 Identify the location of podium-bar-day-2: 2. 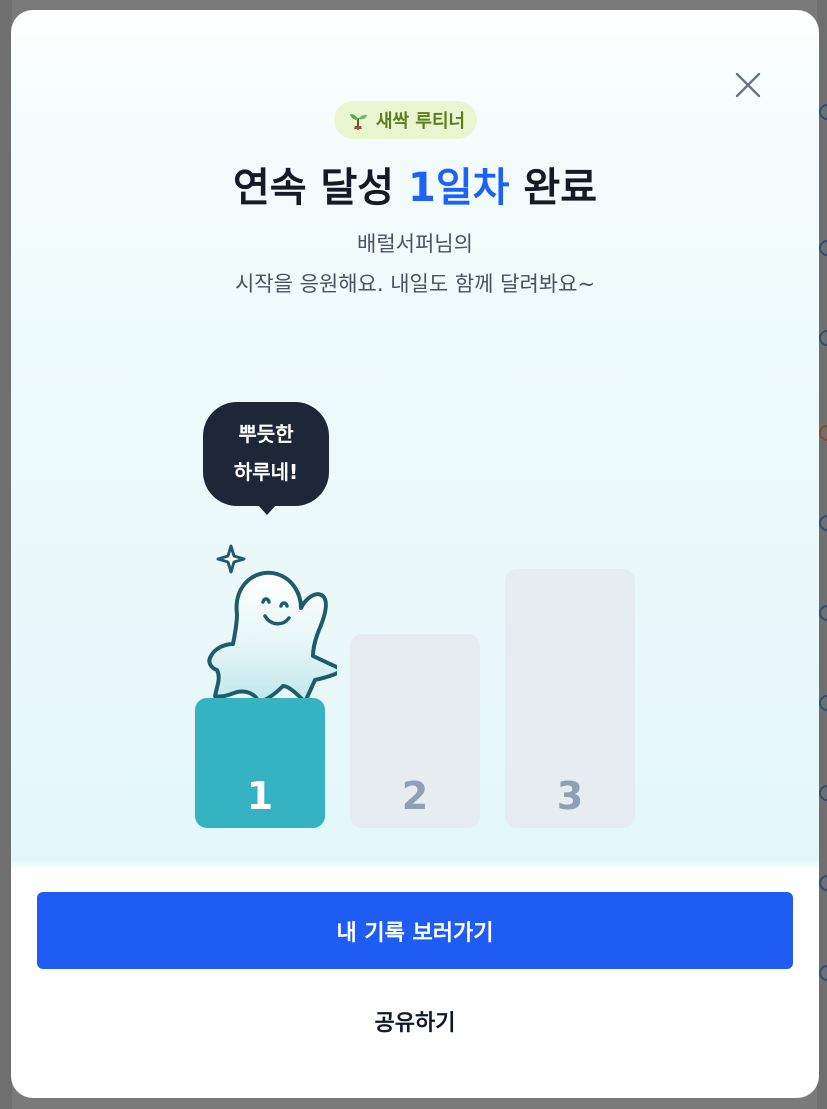
(415, 731).